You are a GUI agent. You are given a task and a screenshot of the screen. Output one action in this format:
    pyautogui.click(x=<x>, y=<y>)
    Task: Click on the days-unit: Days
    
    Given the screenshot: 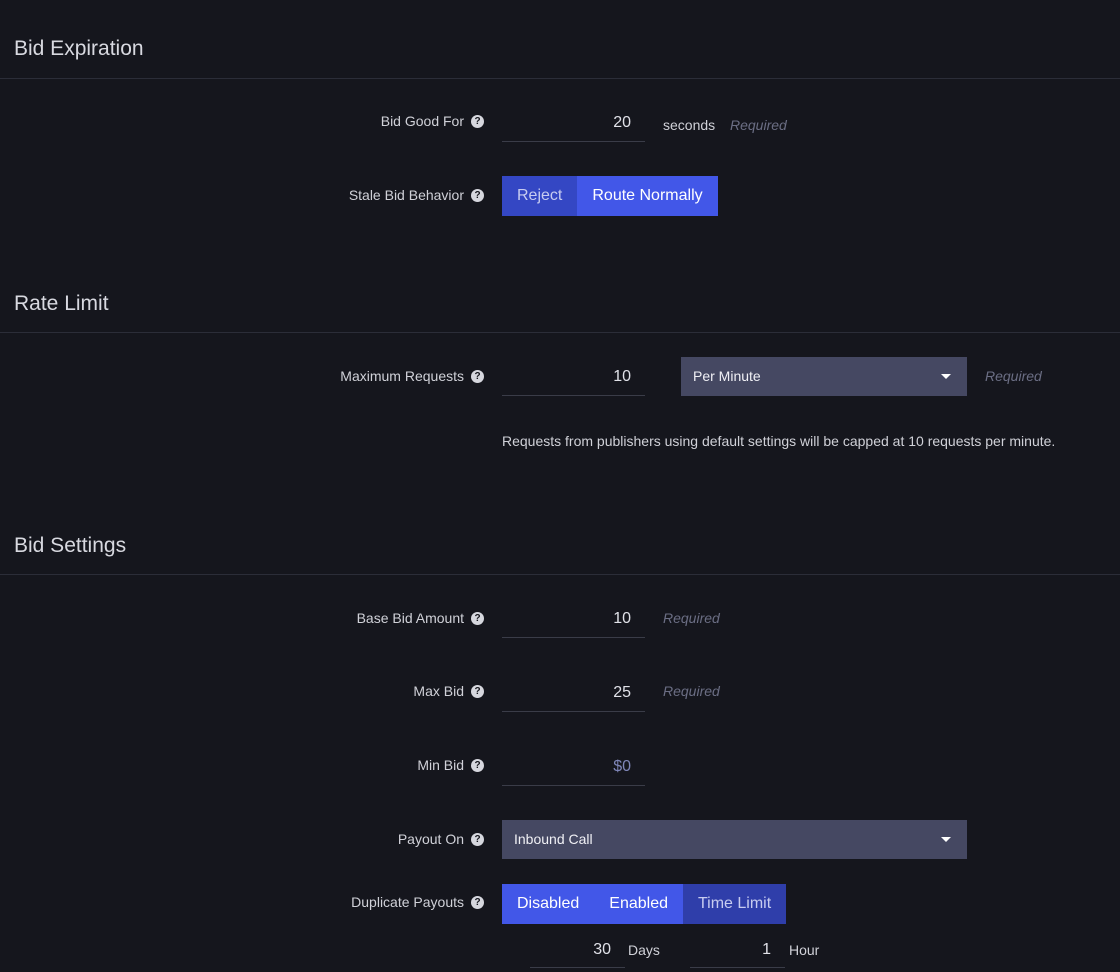 What is the action you would take?
    pyautogui.click(x=644, y=950)
    